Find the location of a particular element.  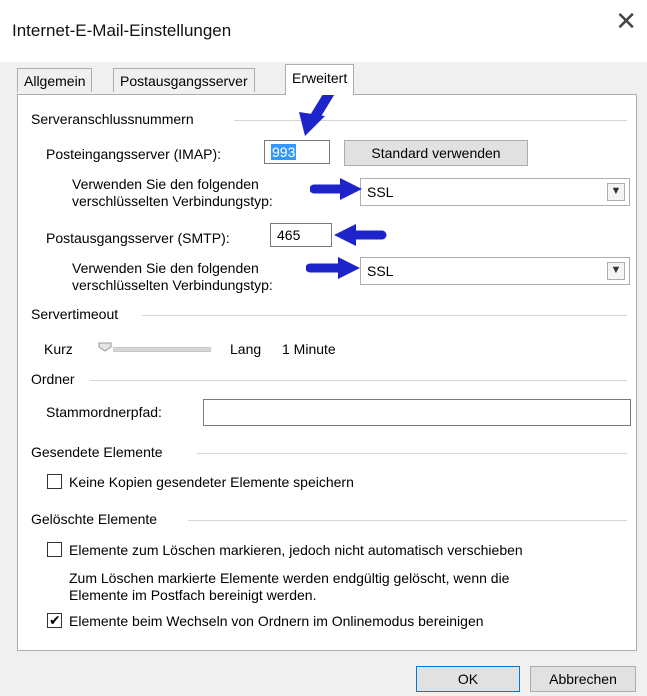

outgoing-encryption-label-line1: Verwenden Sie den folgenden is located at coordinates (165, 268).